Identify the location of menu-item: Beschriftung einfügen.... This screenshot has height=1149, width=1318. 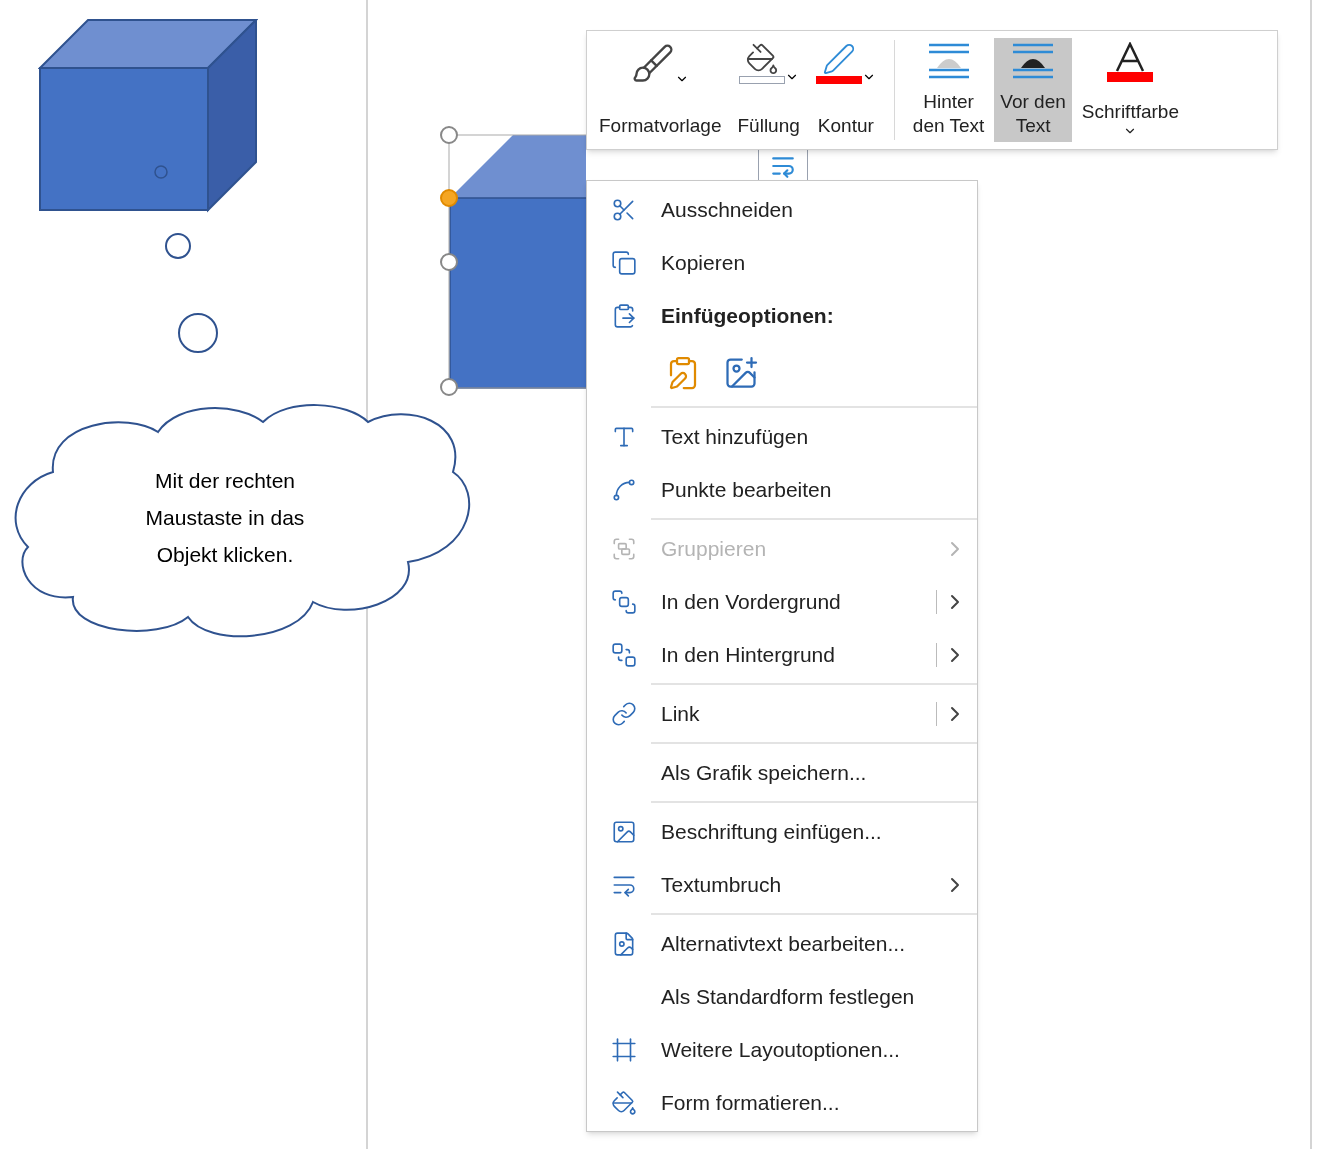
(782, 831).